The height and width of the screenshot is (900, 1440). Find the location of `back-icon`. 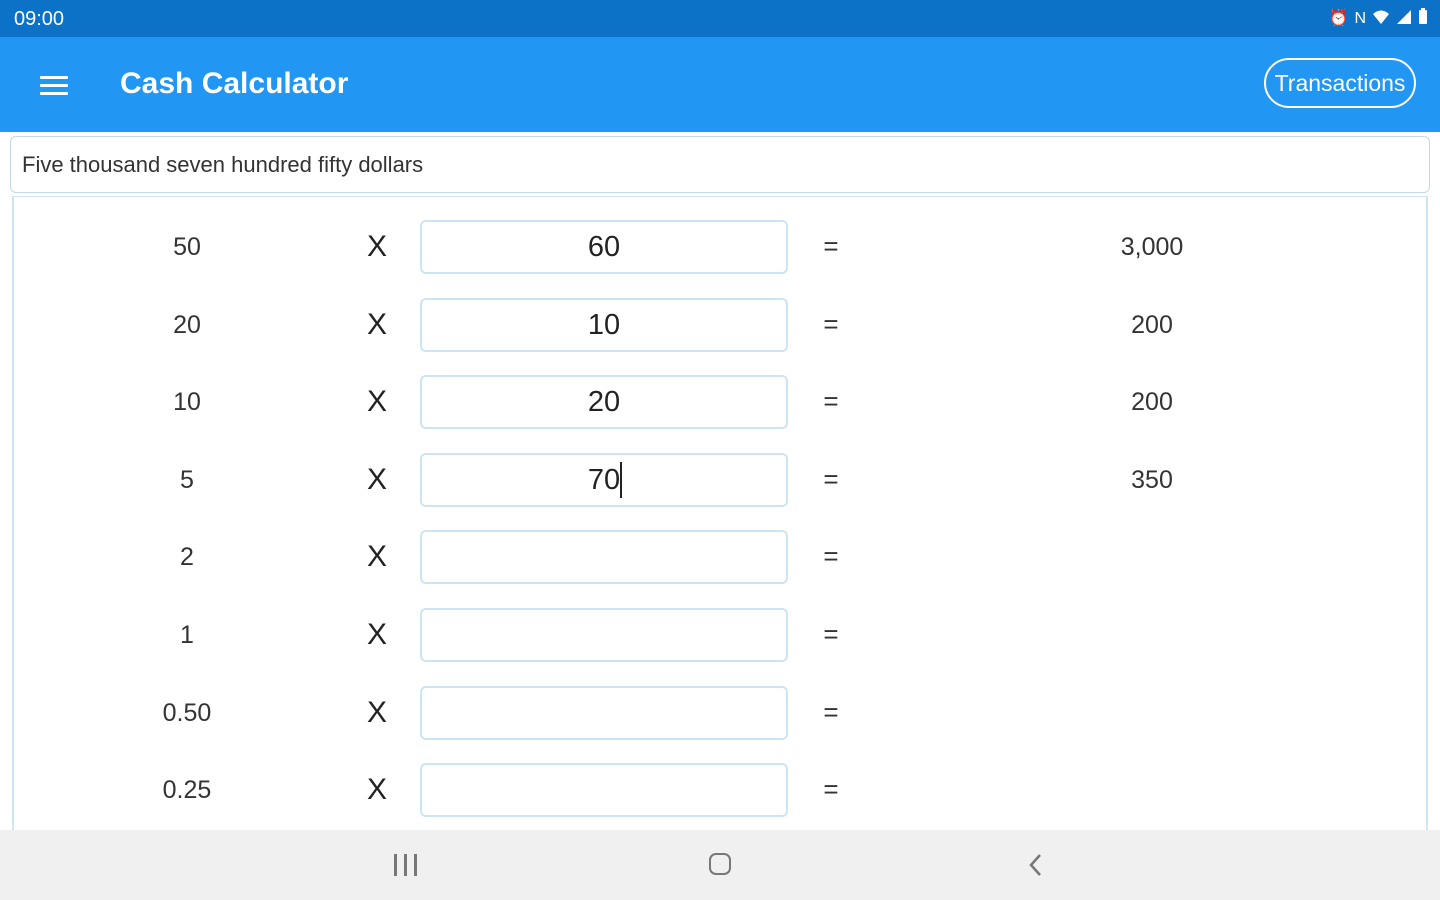

back-icon is located at coordinates (1036, 865).